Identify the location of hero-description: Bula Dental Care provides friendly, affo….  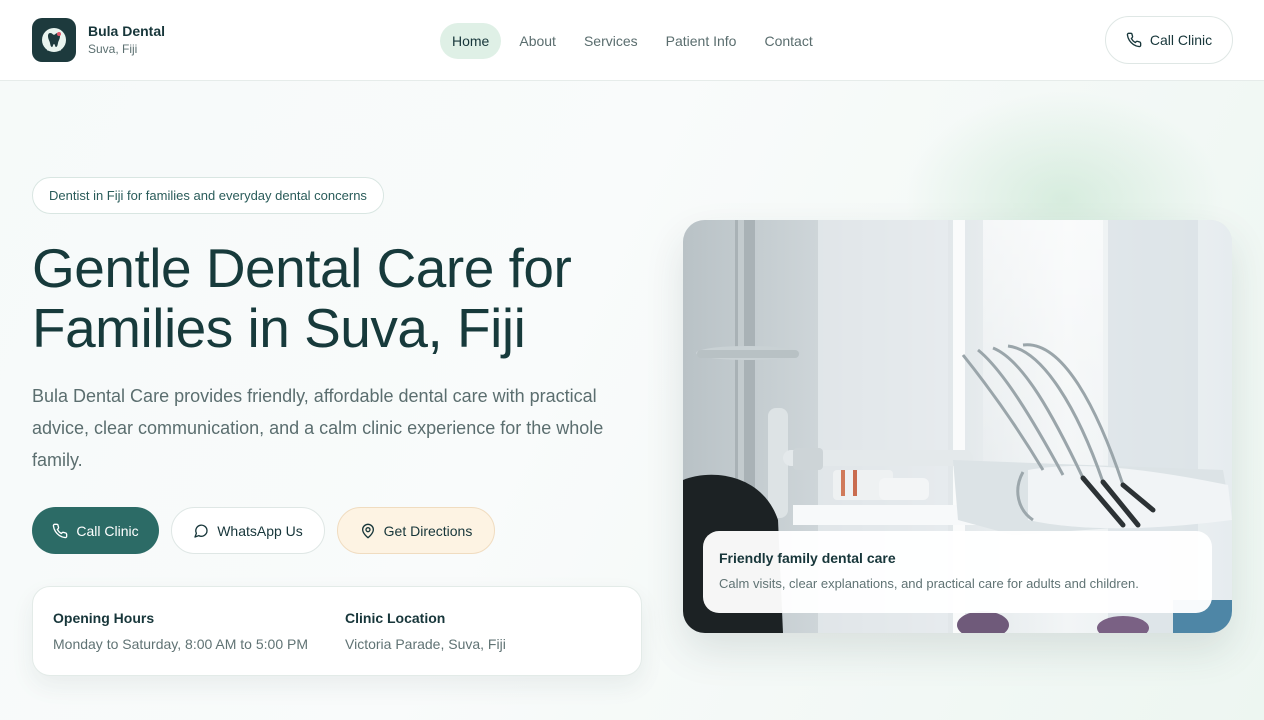
(318, 428).